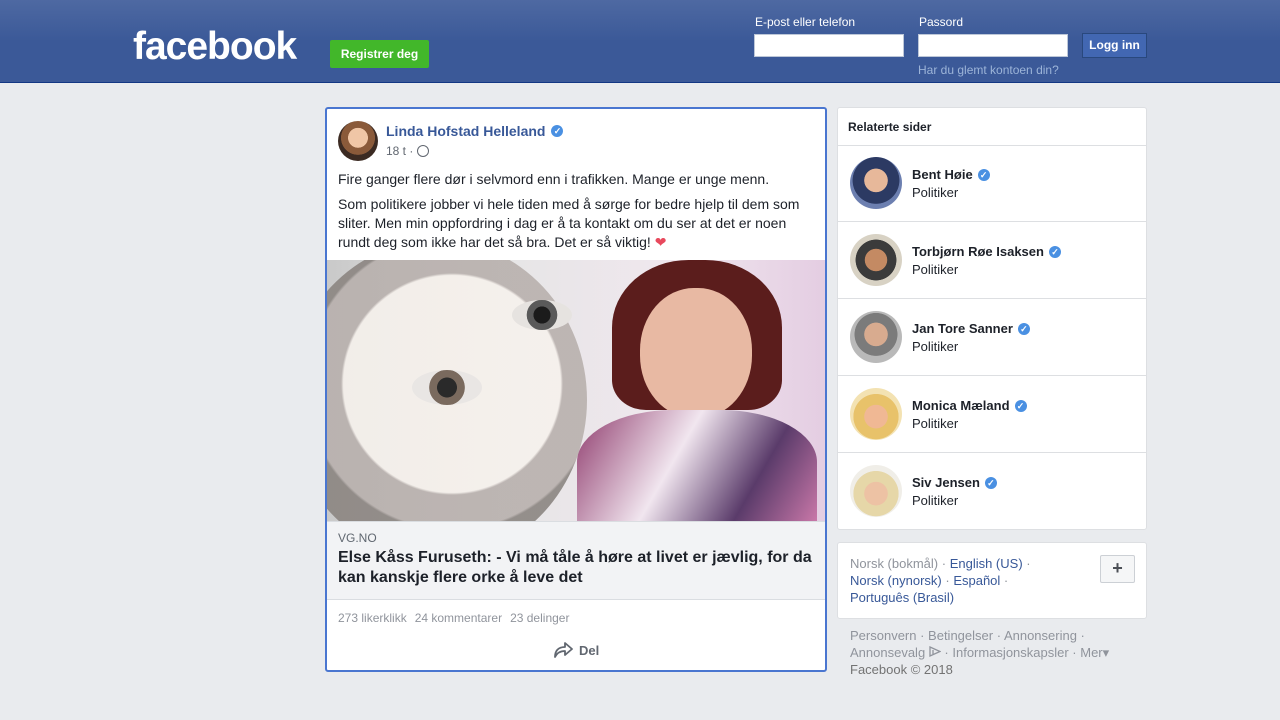 The width and height of the screenshot is (1280, 720). Describe the element at coordinates (423, 151) in the screenshot. I see `globe-icon` at that location.